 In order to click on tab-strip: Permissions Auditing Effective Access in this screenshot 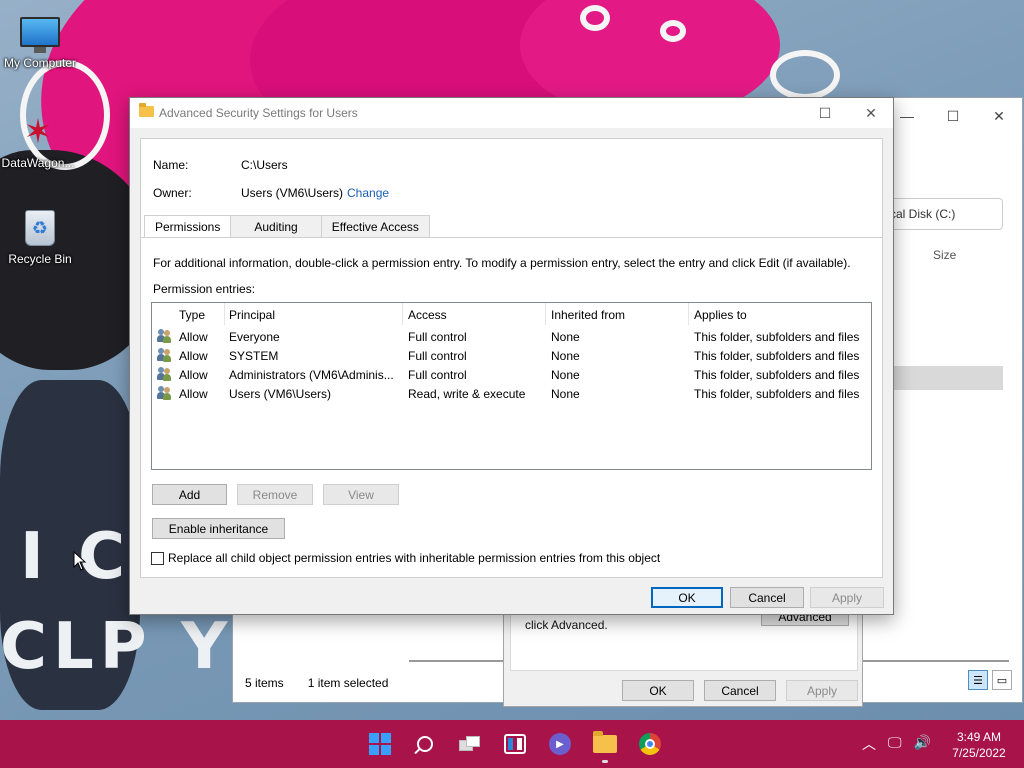, I will do `click(287, 226)`.